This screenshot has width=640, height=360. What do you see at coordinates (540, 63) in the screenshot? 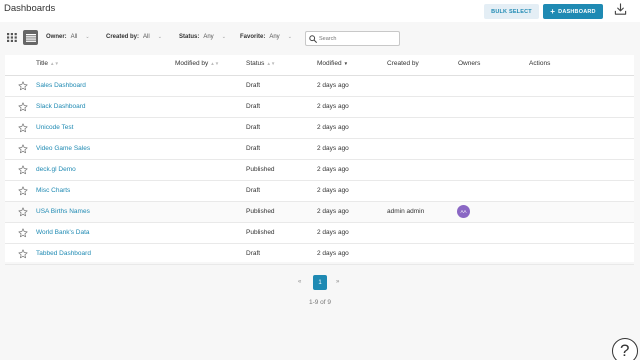
I see `column-header-actions: Actions` at bounding box center [540, 63].